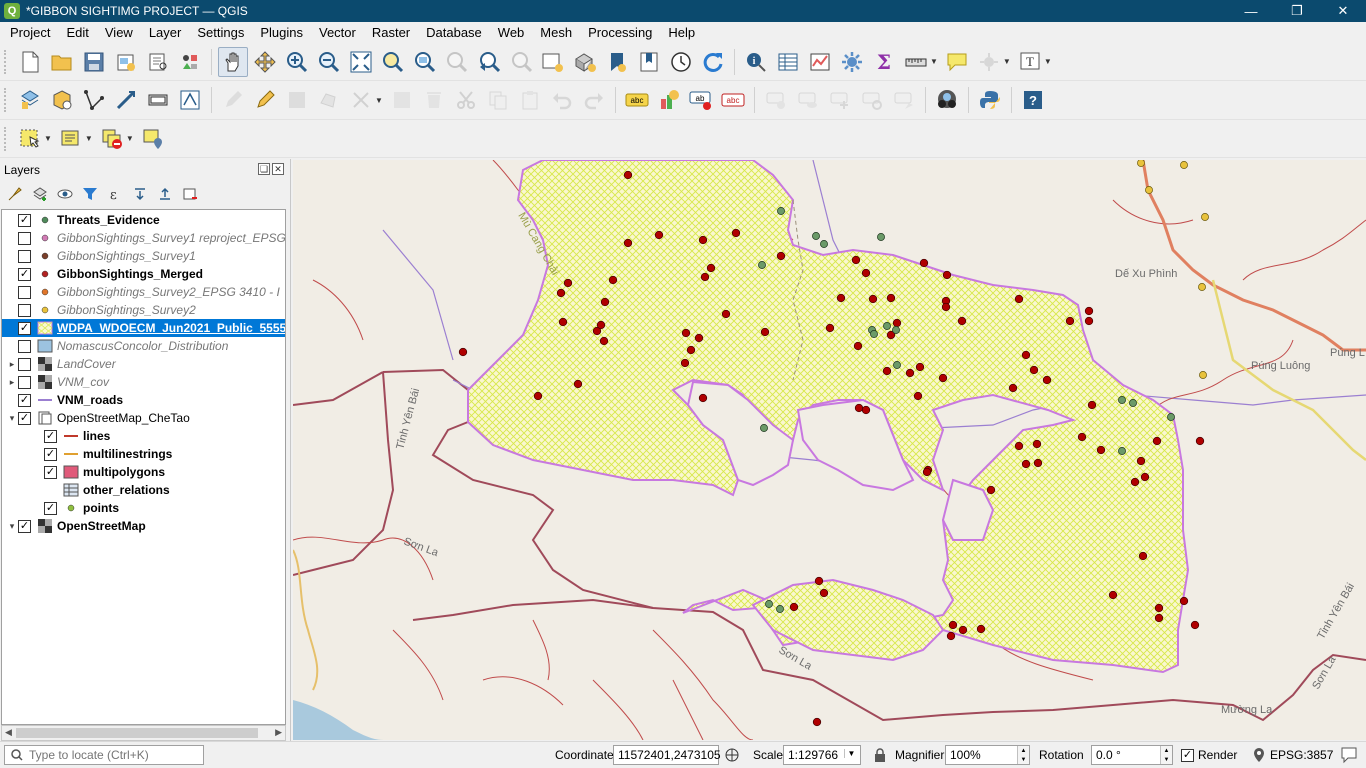 Image resolution: width=1366 pixels, height=768 pixels. Describe the element at coordinates (8, 732) in the screenshot. I see `scroll-left-icon: ◀` at that location.